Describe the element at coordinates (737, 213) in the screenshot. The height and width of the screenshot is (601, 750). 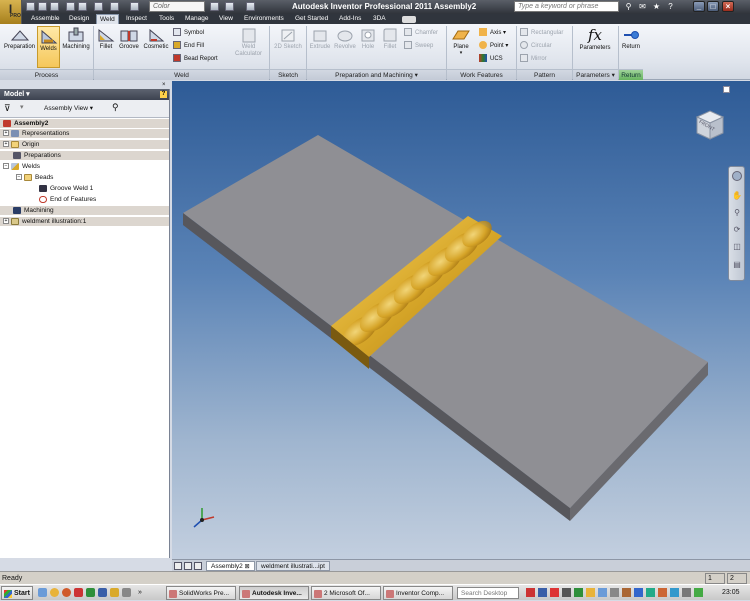
I see `zoom-icon: ⚲` at that location.